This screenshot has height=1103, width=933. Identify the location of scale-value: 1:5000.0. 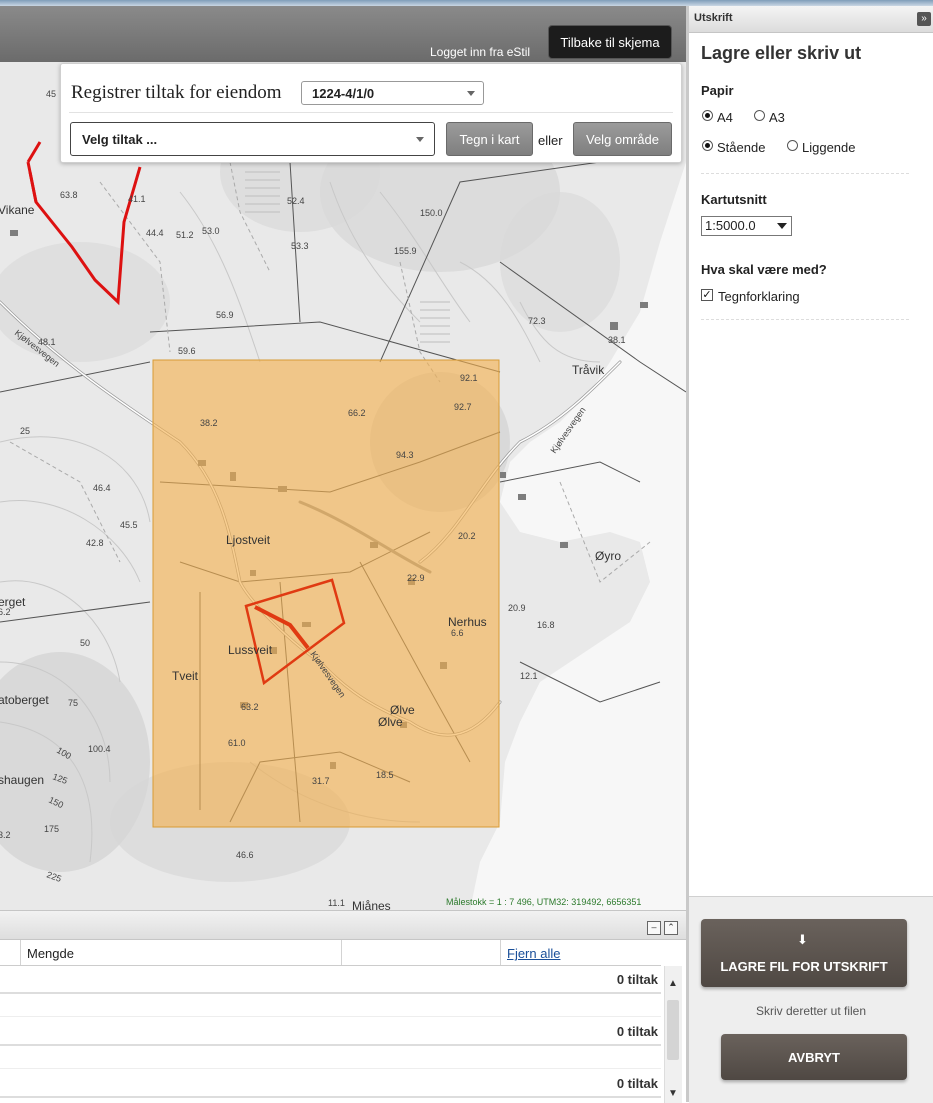
(730, 225).